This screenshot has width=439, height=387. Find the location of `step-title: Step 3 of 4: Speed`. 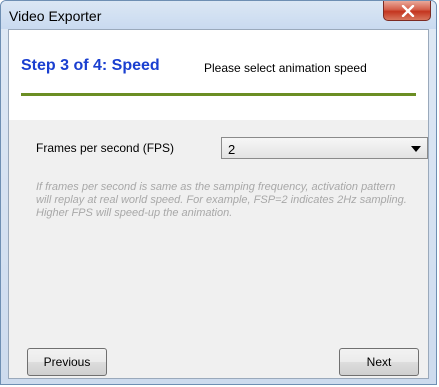

step-title: Step 3 of 4: Speed is located at coordinates (90, 65).